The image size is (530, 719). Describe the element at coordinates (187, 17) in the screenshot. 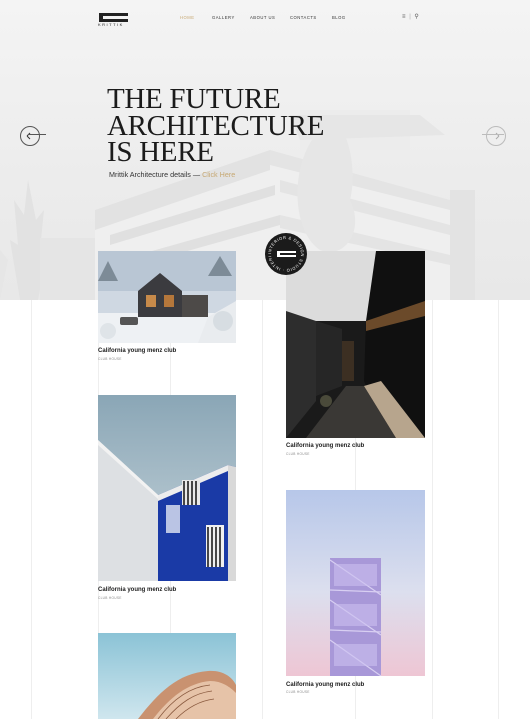

I see `nav-home: HOME` at that location.